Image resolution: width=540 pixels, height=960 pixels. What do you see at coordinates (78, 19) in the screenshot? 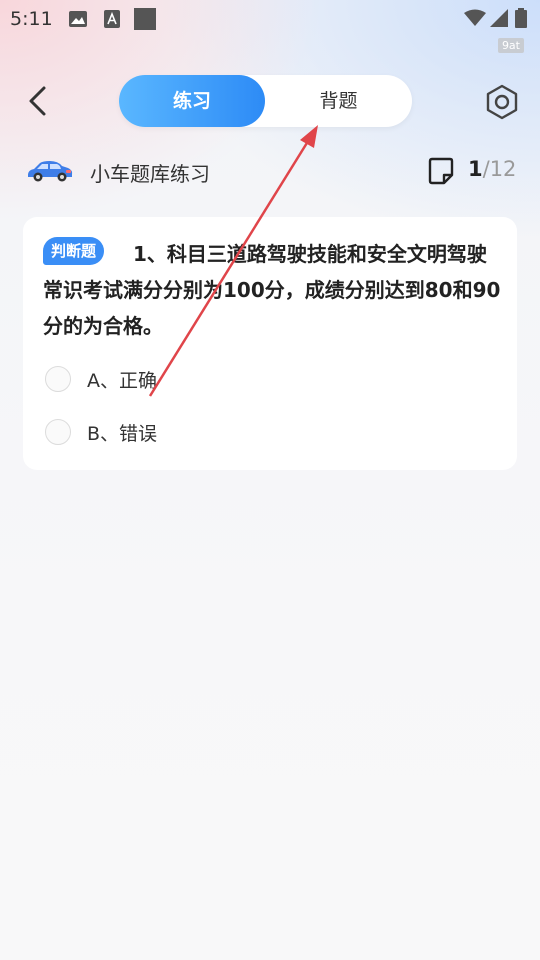
I see `image-notification-icon` at bounding box center [78, 19].